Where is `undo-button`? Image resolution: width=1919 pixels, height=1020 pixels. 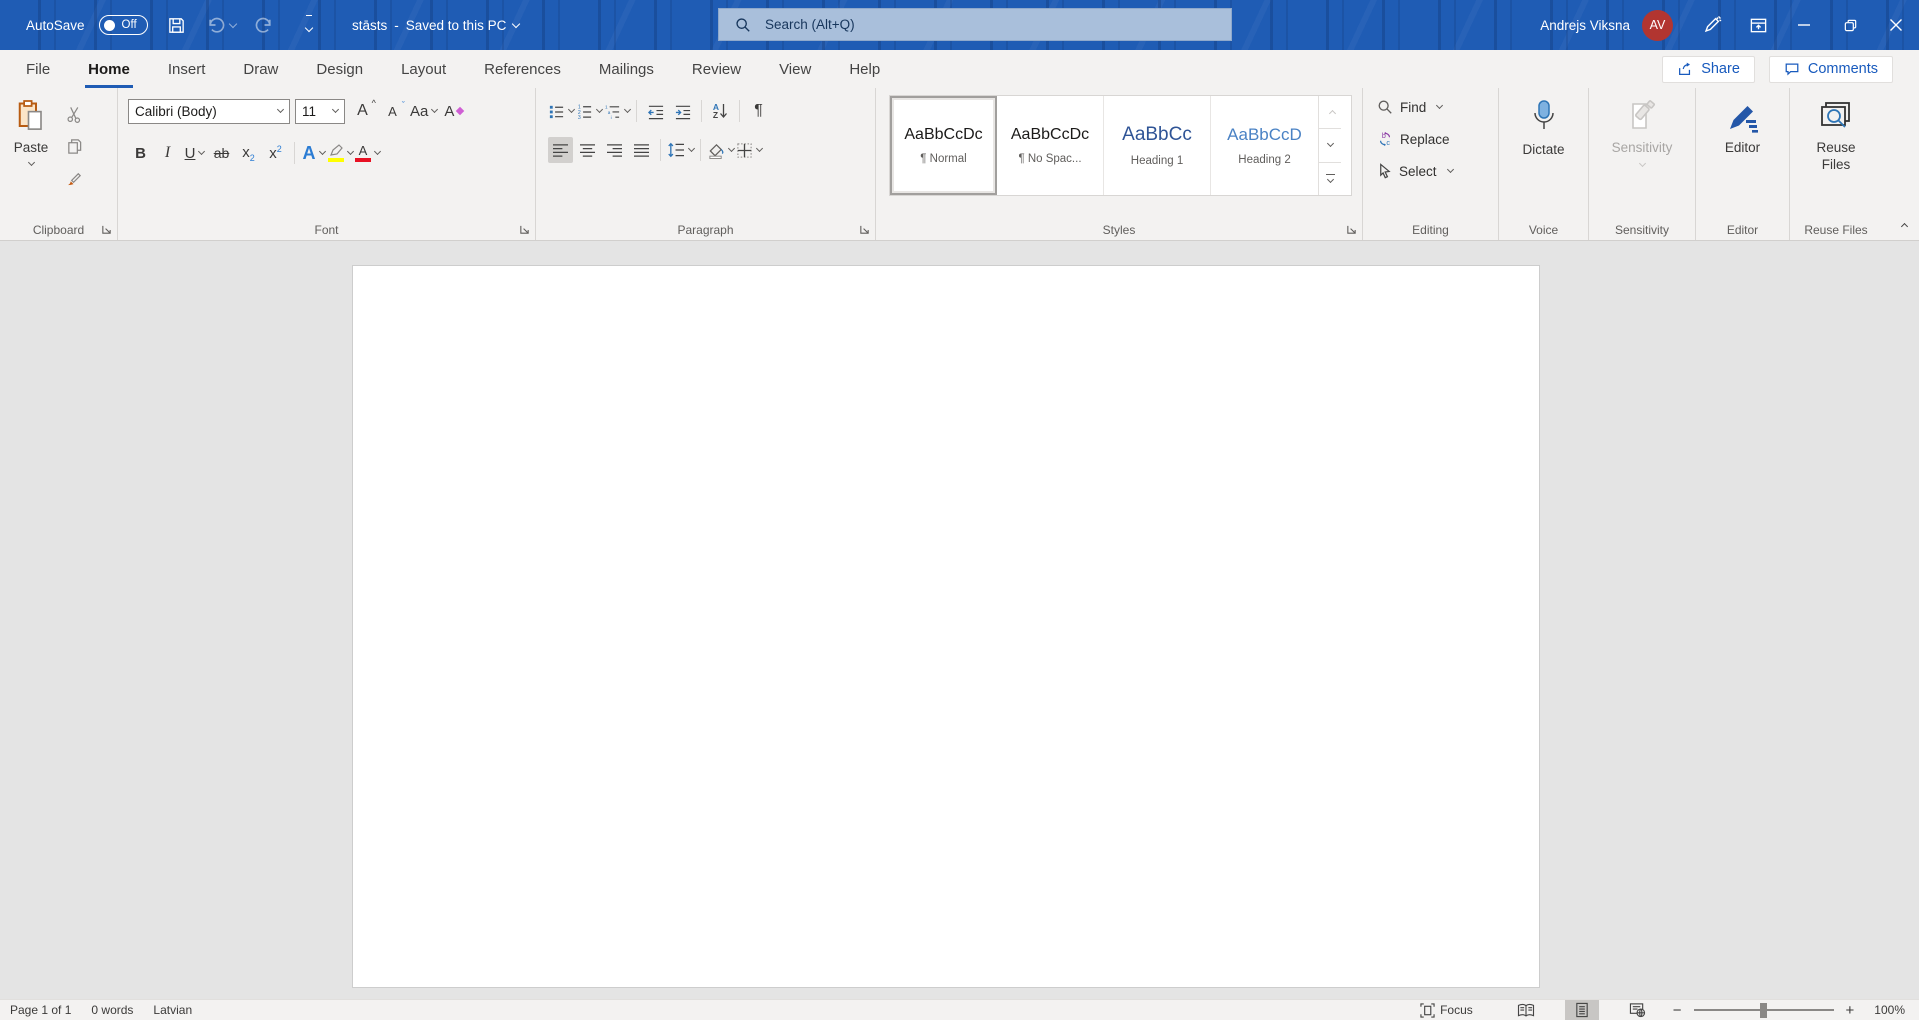 undo-button is located at coordinates (221, 25).